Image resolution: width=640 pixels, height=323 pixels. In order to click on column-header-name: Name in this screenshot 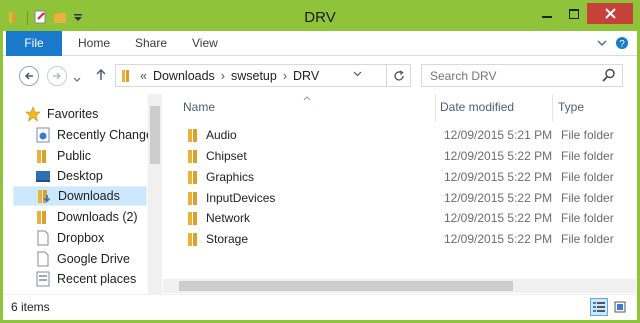, I will do `click(199, 107)`.